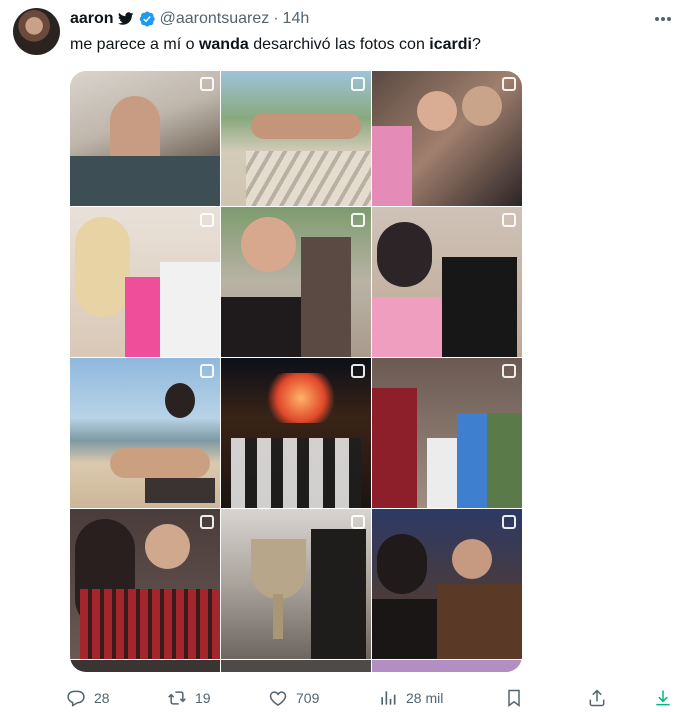 This screenshot has height=712, width=685. I want to click on reply-button: 28, so click(88, 698).